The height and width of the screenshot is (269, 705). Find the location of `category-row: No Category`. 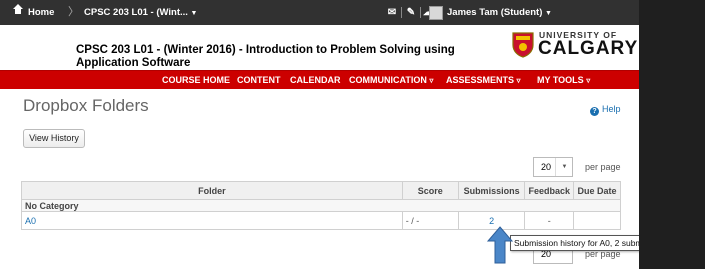

category-row: No Category is located at coordinates (321, 205).